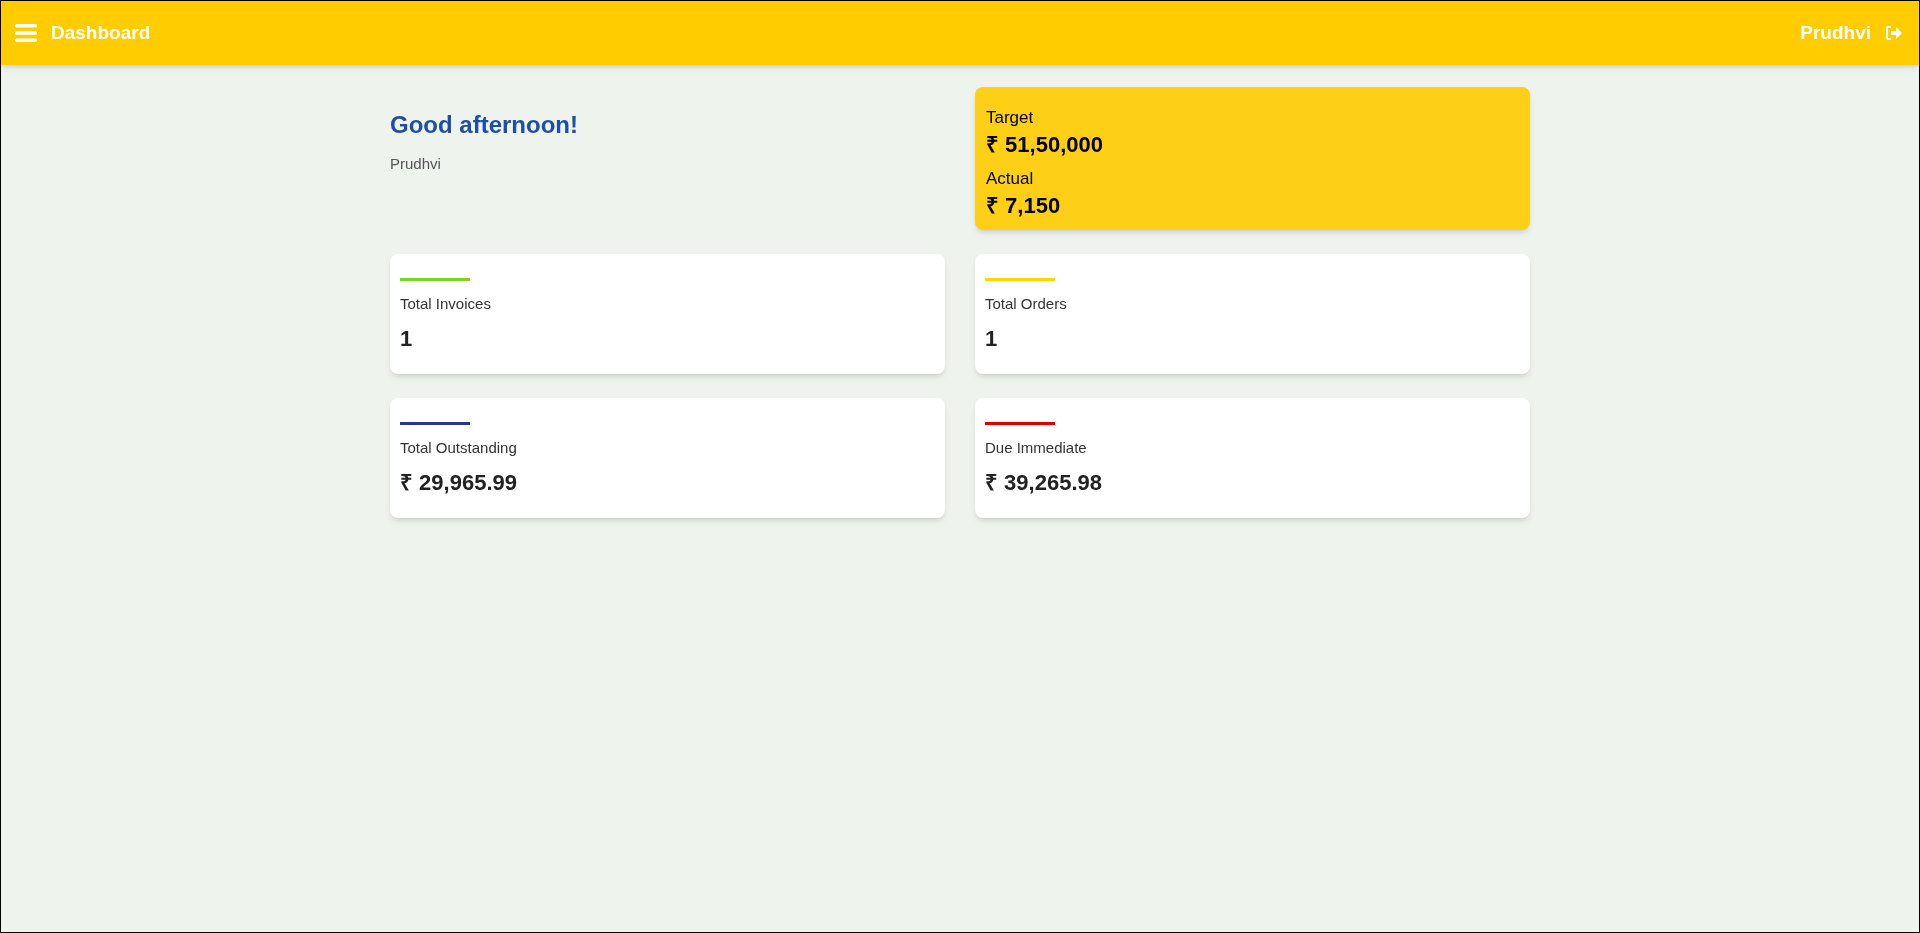 The image size is (1920, 933). I want to click on greeting-title: Good afternoon!, so click(484, 125).